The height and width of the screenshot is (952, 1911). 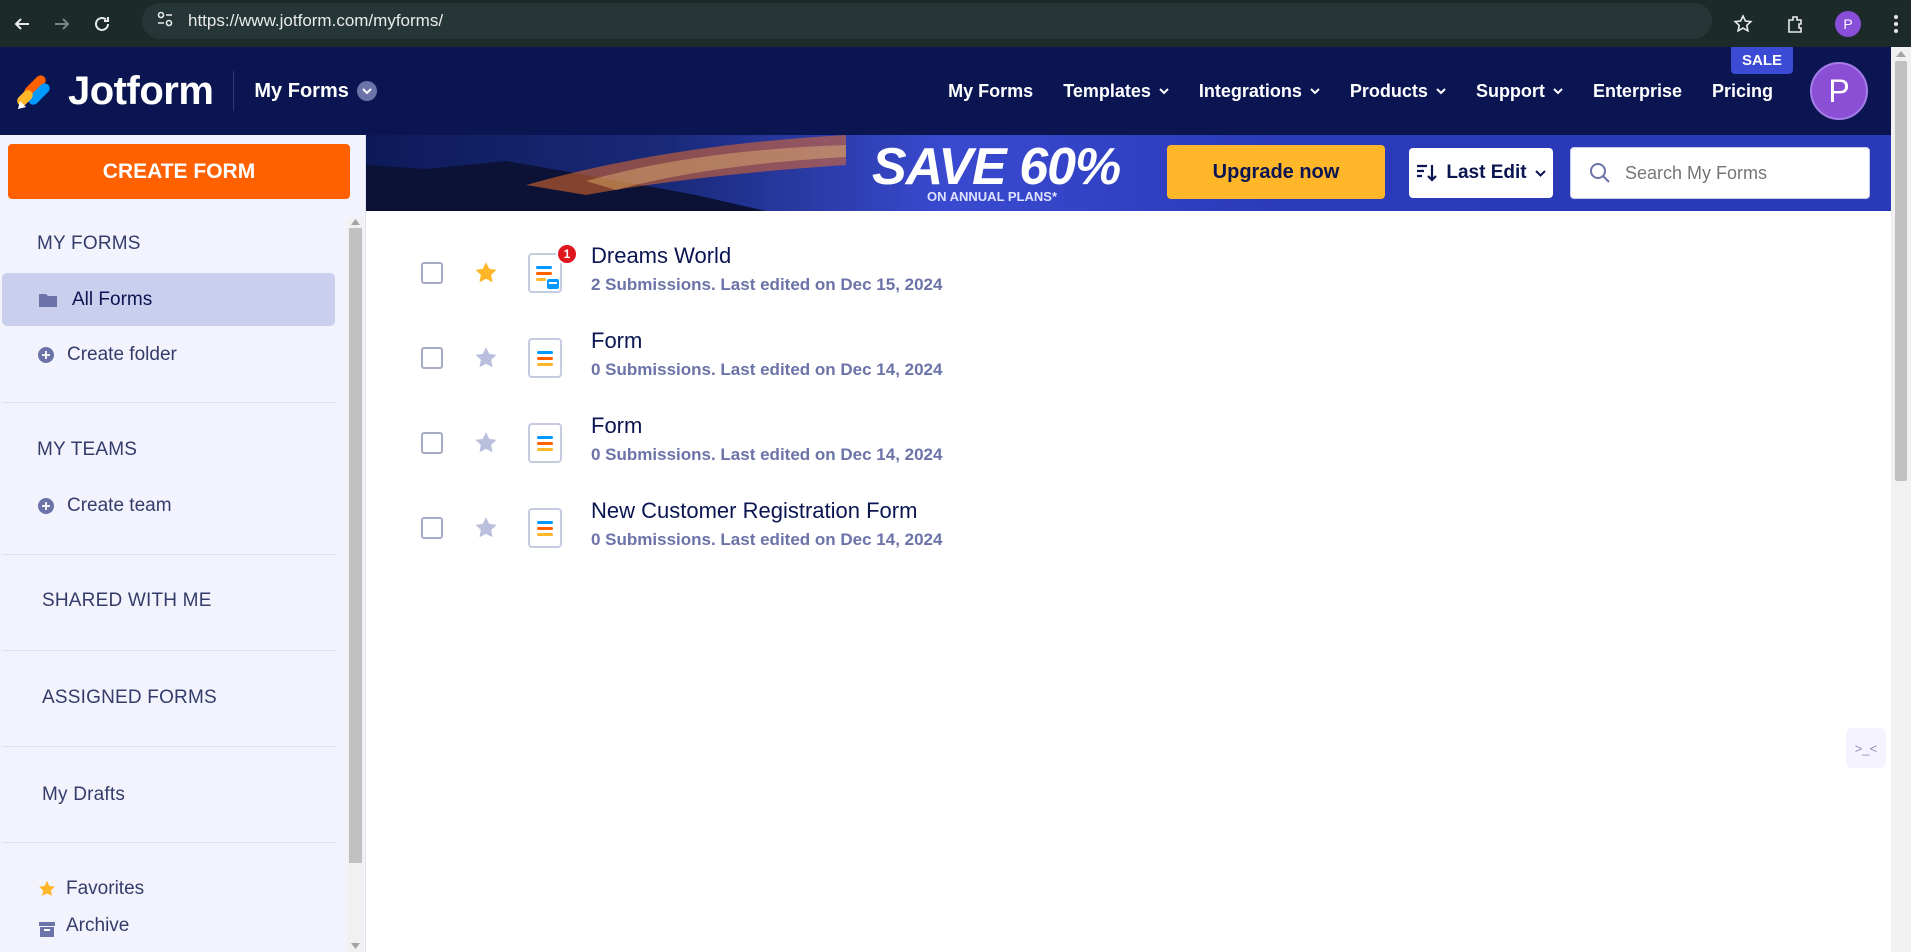 What do you see at coordinates (129, 698) in the screenshot?
I see `sidebar-item-assigned-forms: ASSIGNED FORMS` at bounding box center [129, 698].